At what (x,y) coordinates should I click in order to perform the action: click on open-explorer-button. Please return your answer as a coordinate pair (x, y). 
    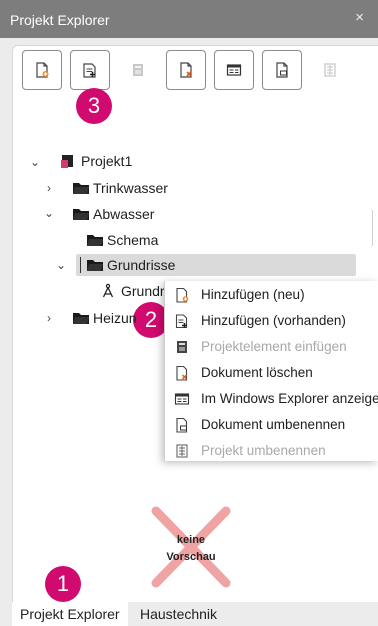
    Looking at the image, I should click on (234, 70).